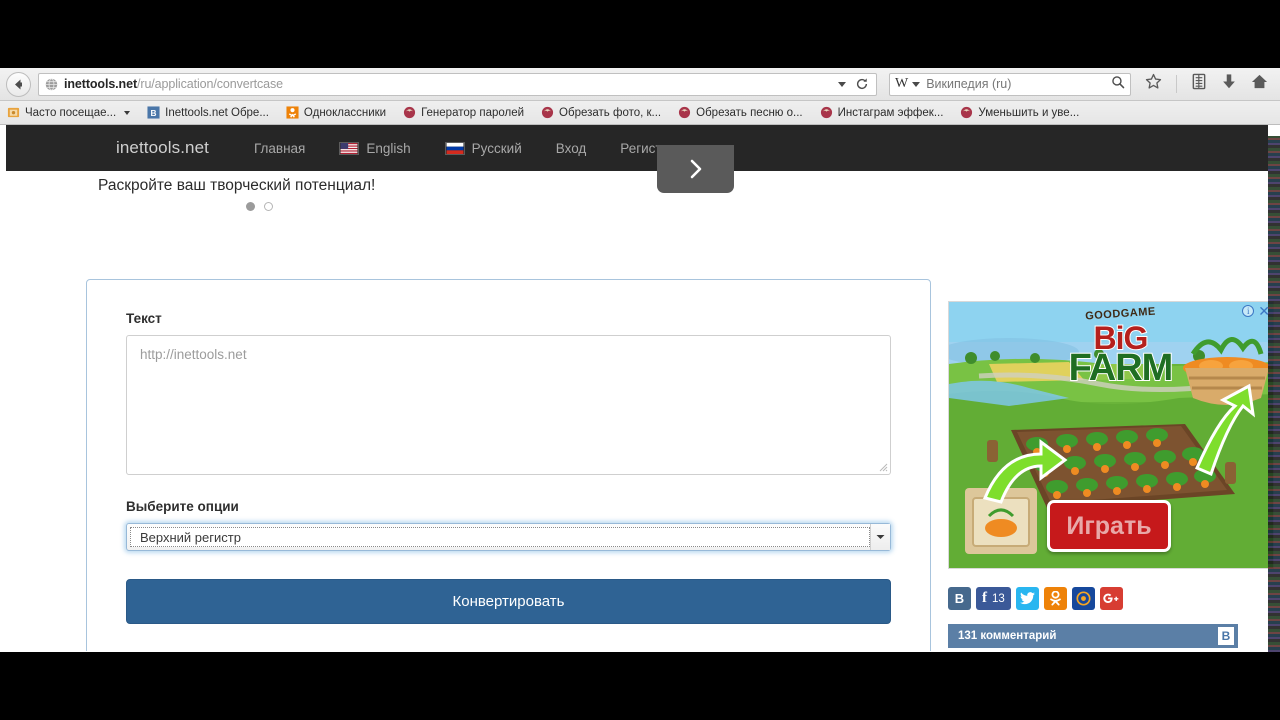 The image size is (1280, 720). What do you see at coordinates (374, 148) in the screenshot?
I see `nav-item-english: English` at bounding box center [374, 148].